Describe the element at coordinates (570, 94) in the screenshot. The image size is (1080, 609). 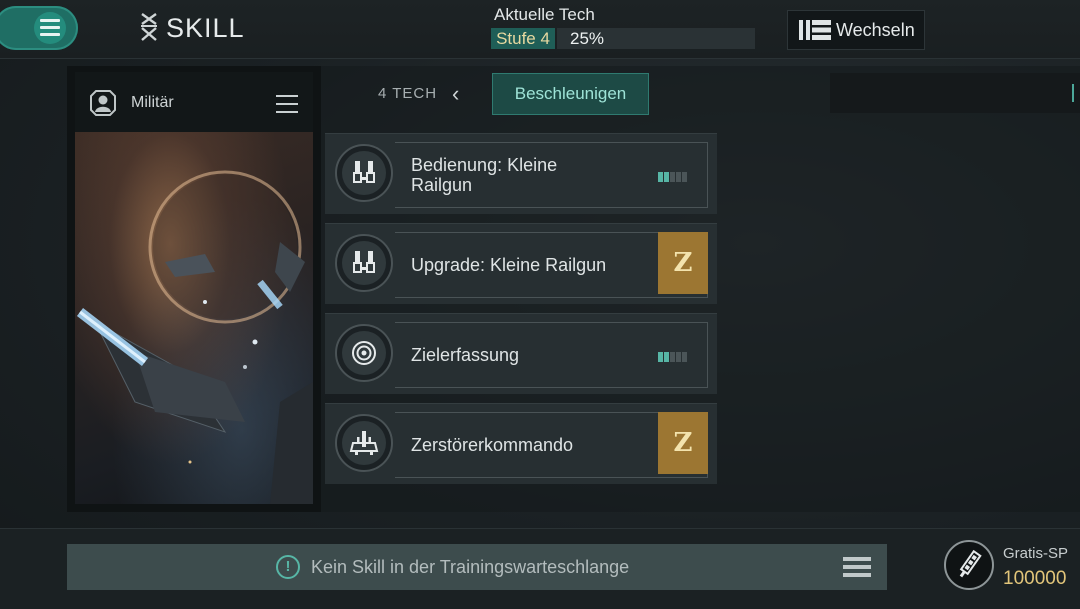
I see `tab-beschleunigen: Beschleunigen` at that location.